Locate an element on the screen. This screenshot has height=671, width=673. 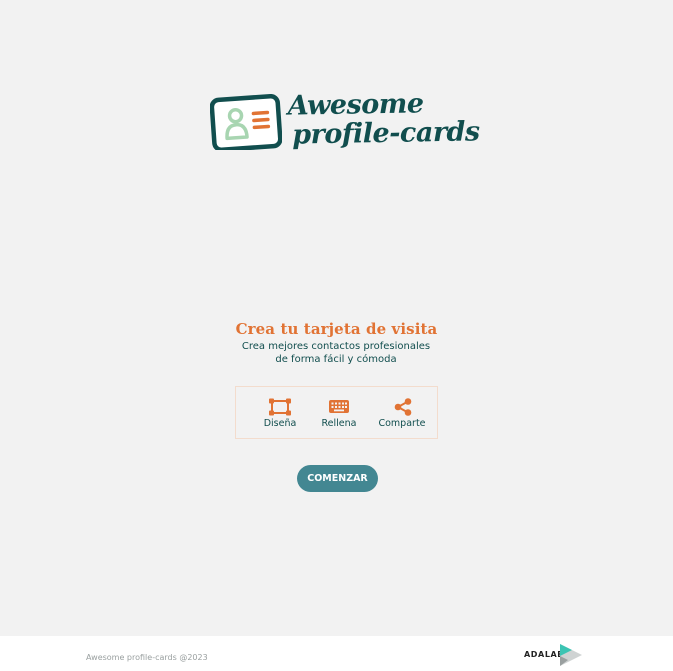
step-design: Diseña is located at coordinates (280, 413).